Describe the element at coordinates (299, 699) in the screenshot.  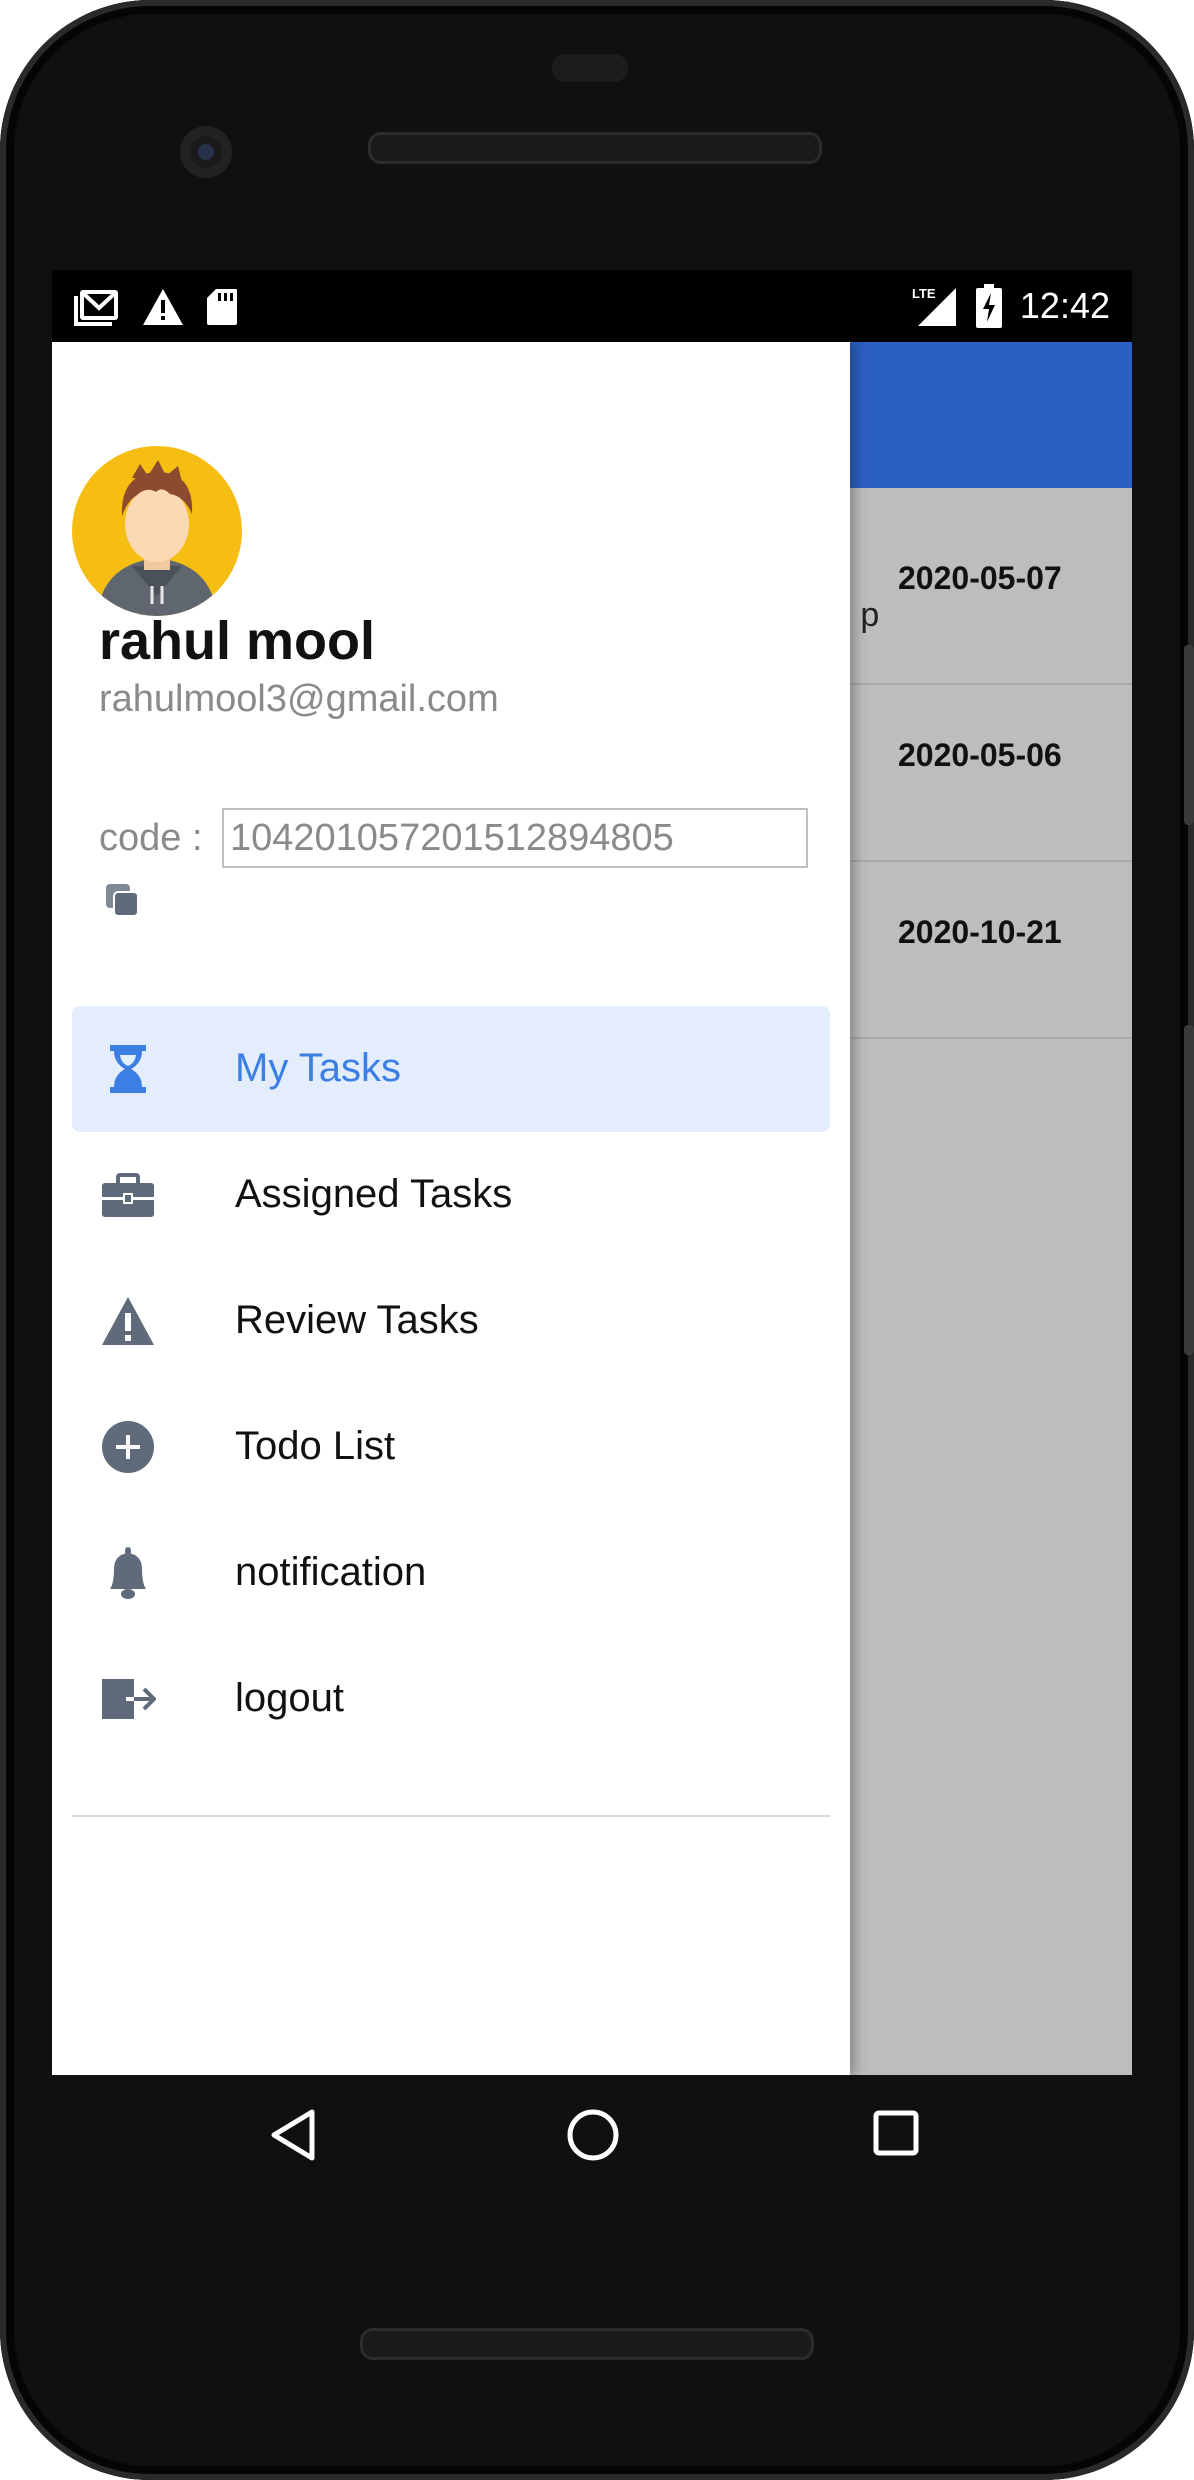
I see `user-email: rahulmool3@gmail.com` at that location.